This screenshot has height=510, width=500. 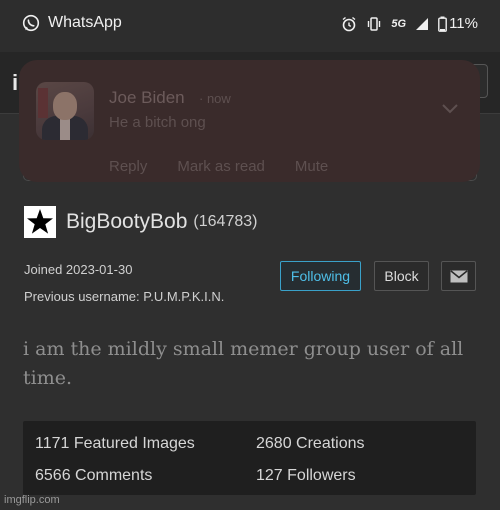 I want to click on notification-time: · now, so click(x=215, y=98).